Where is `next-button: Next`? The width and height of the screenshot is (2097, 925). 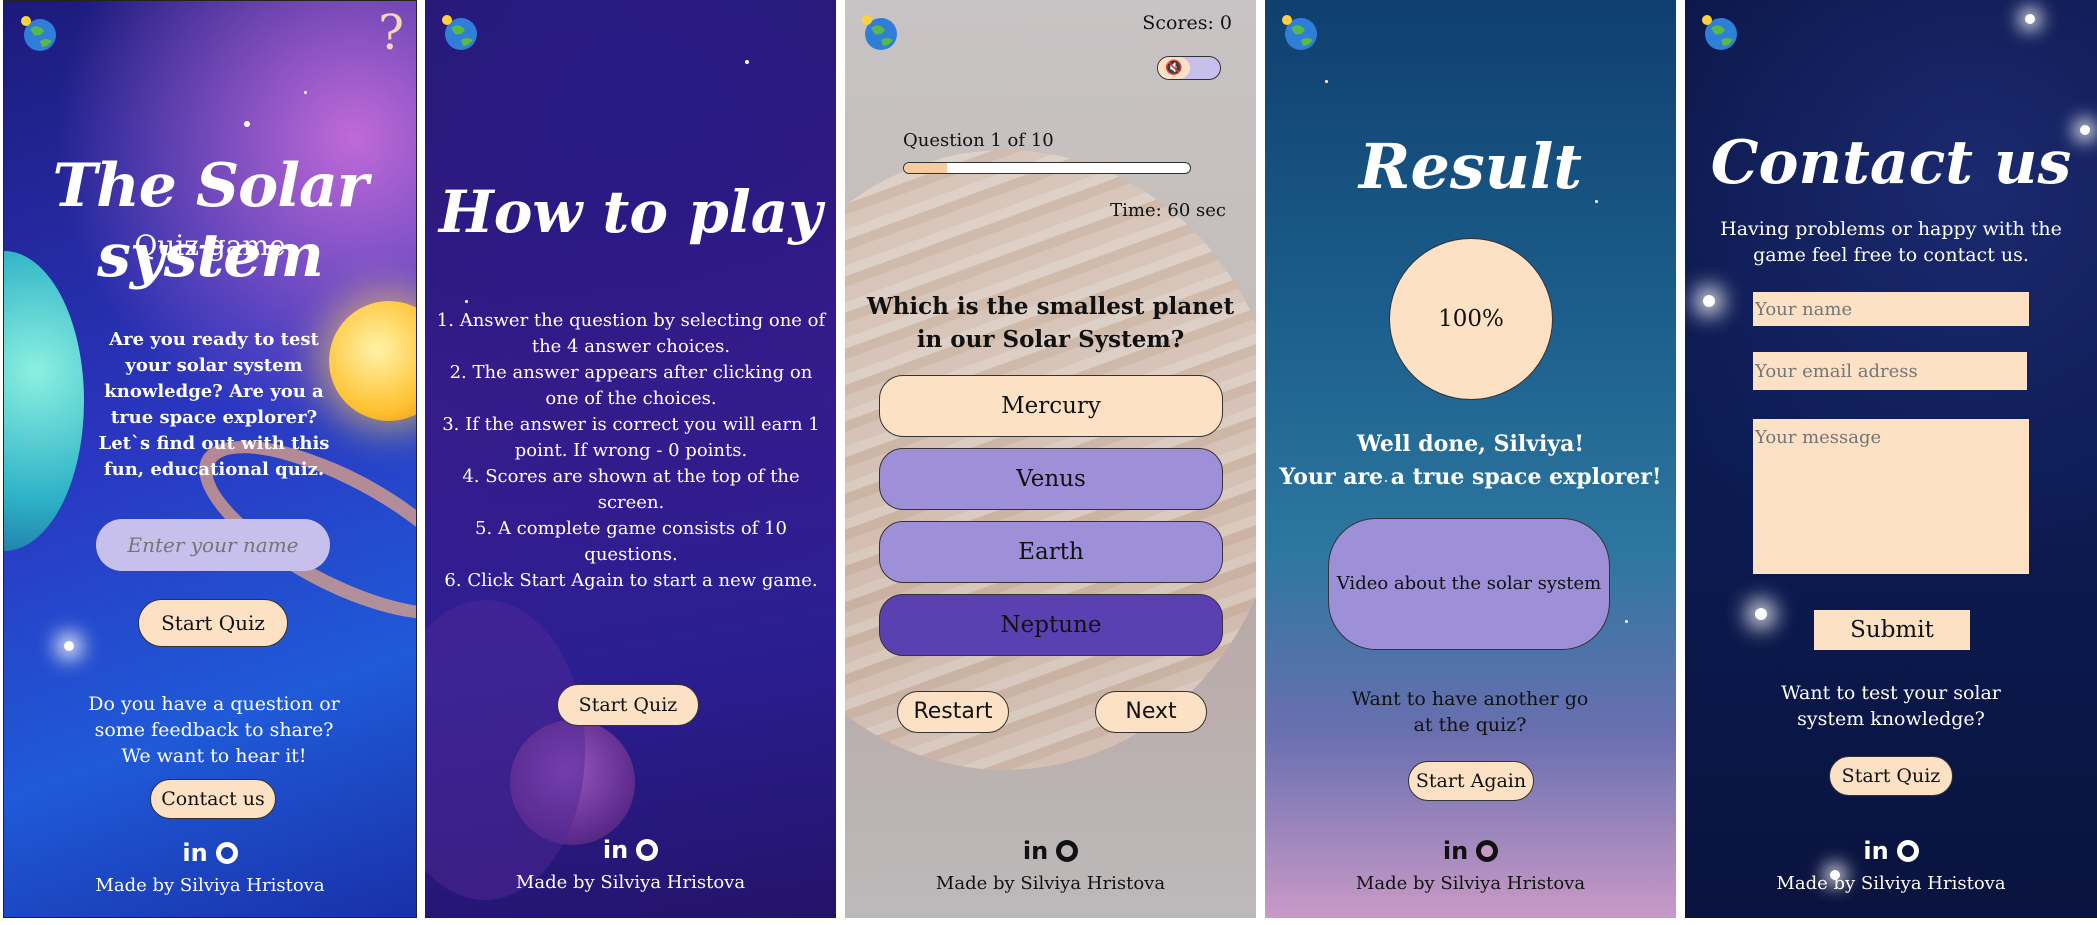
next-button: Next is located at coordinates (1151, 712).